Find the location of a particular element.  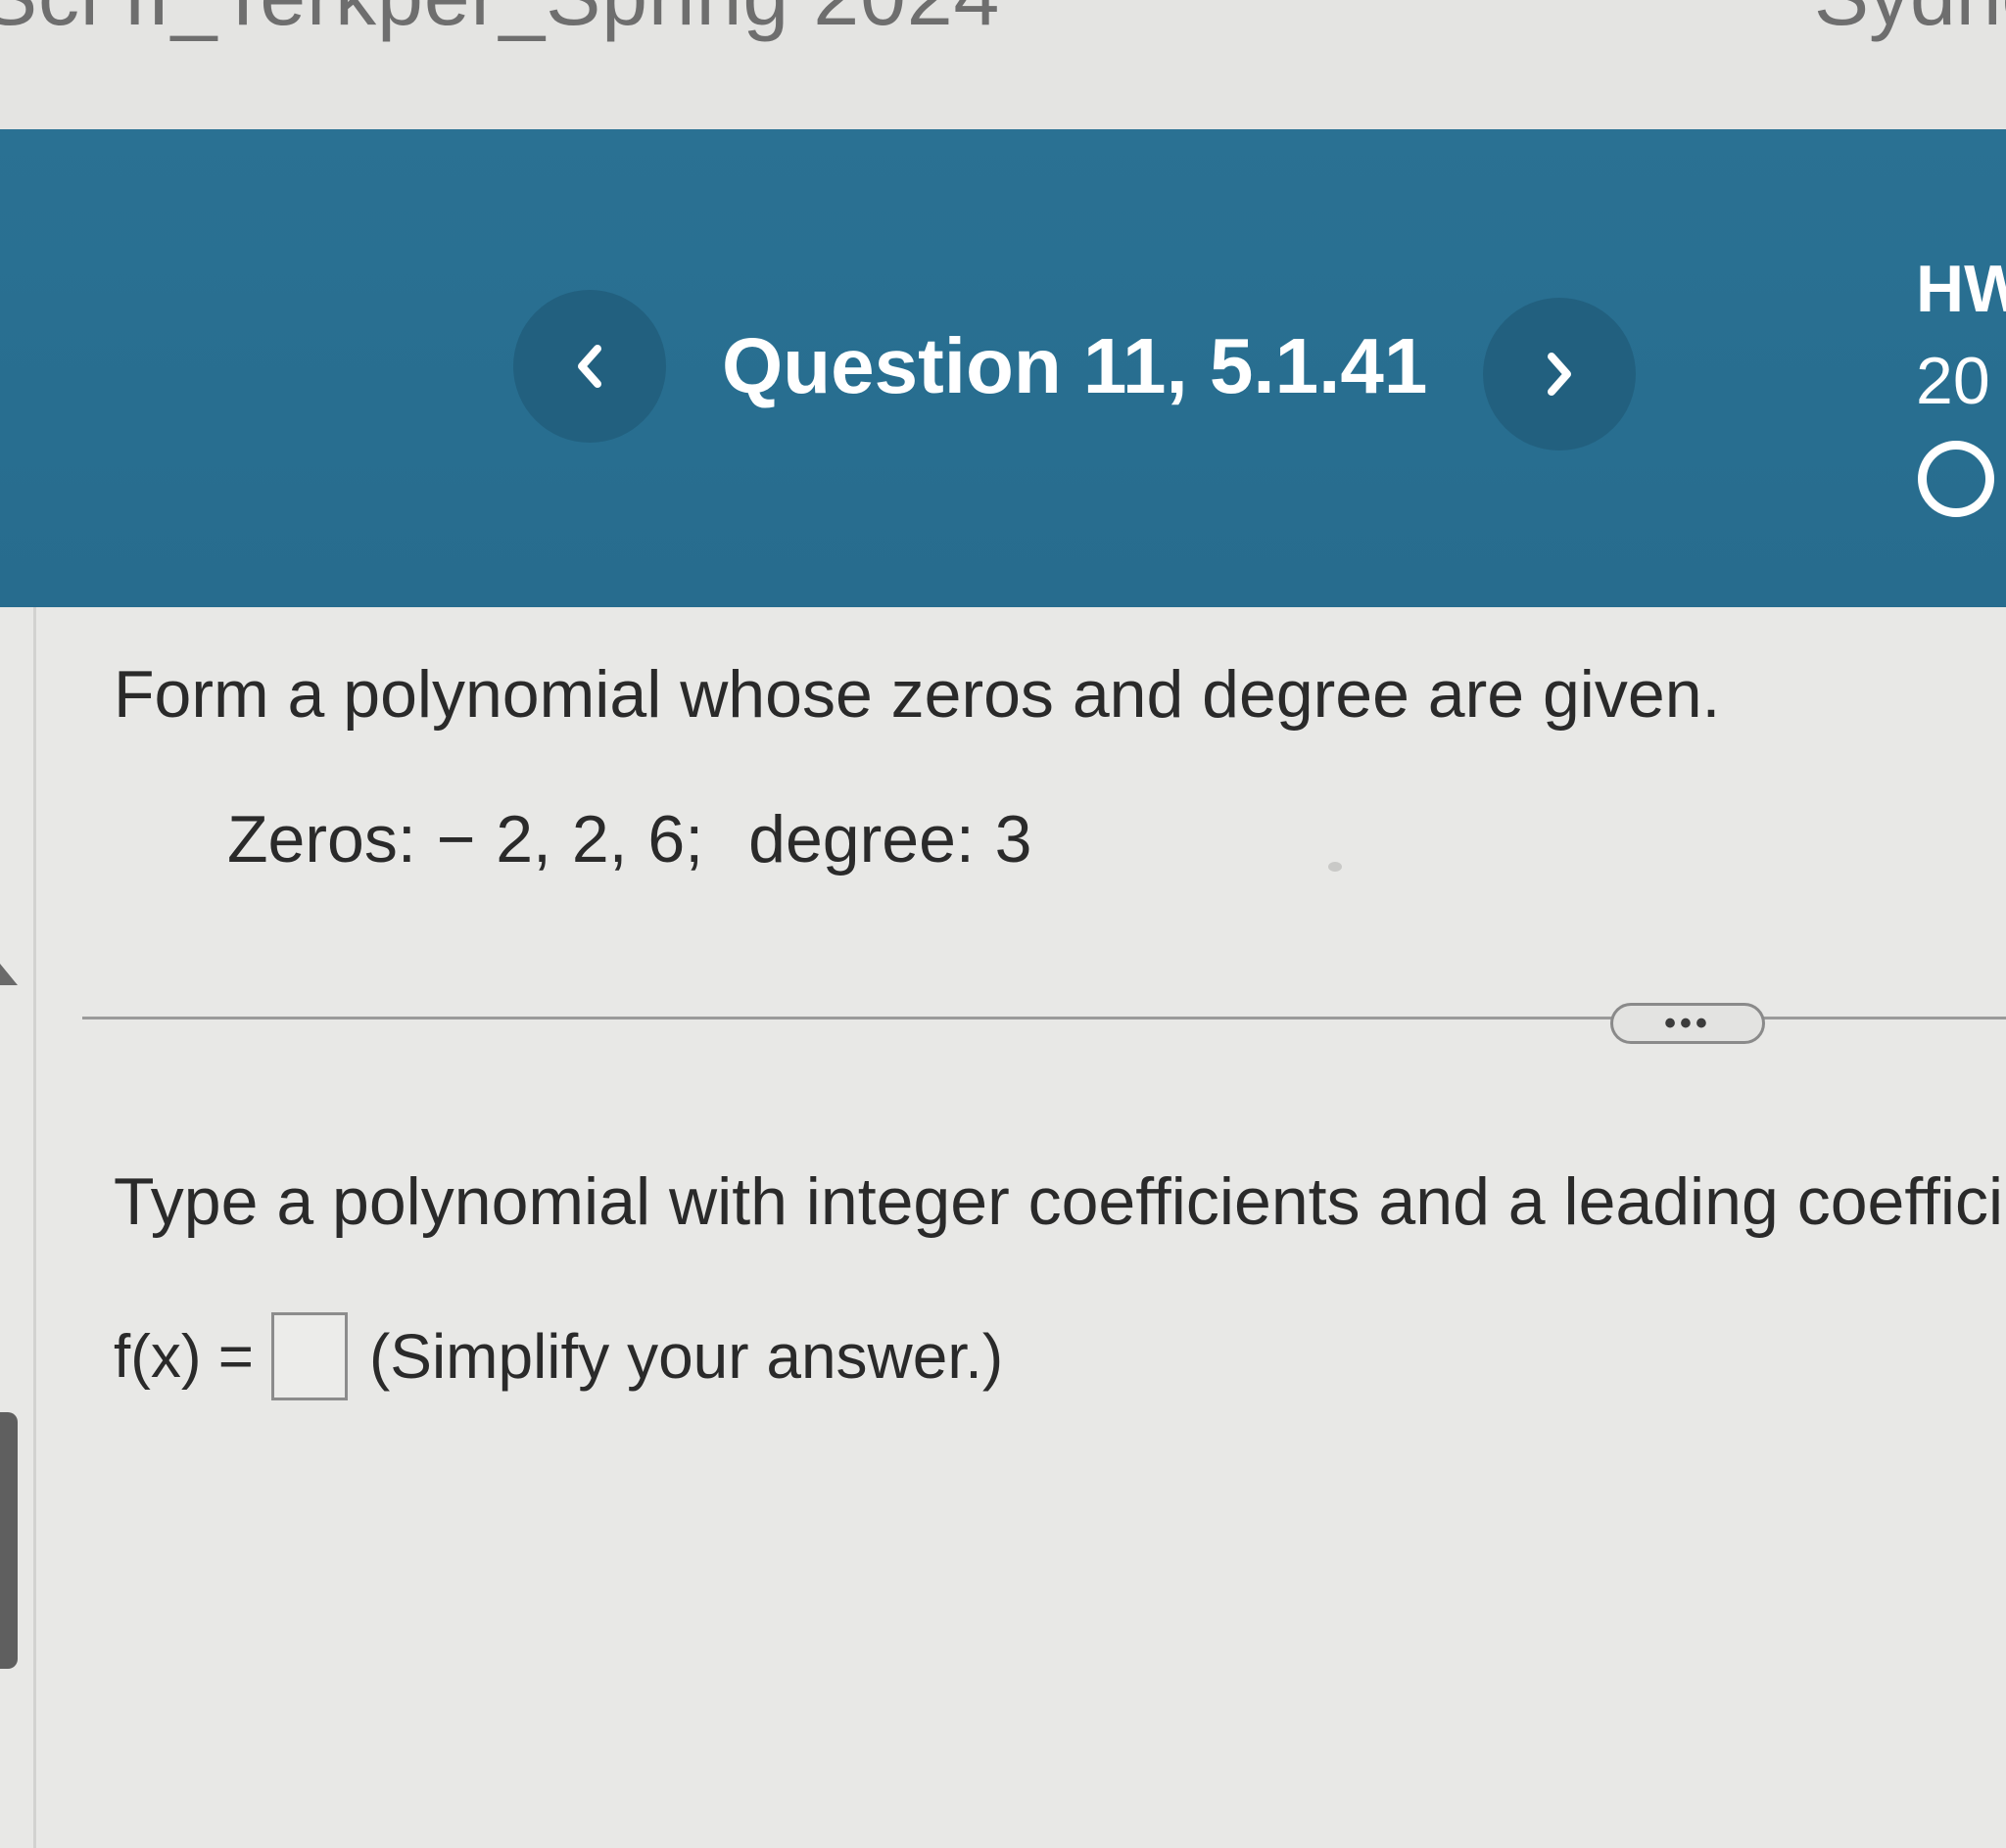

question-title: Question 11, 5.1.41 is located at coordinates (1075, 365).